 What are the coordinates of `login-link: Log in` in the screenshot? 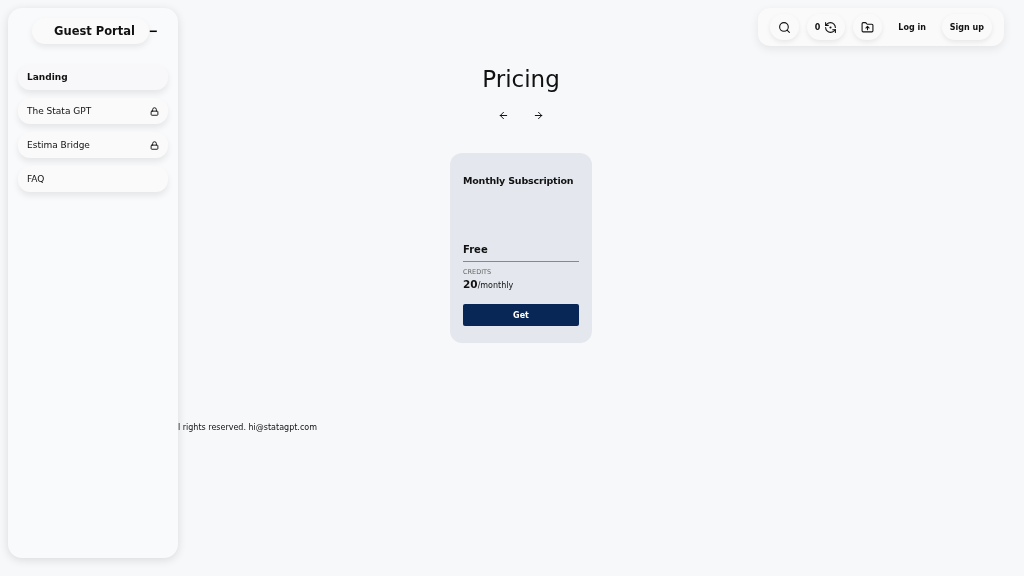 It's located at (912, 27).